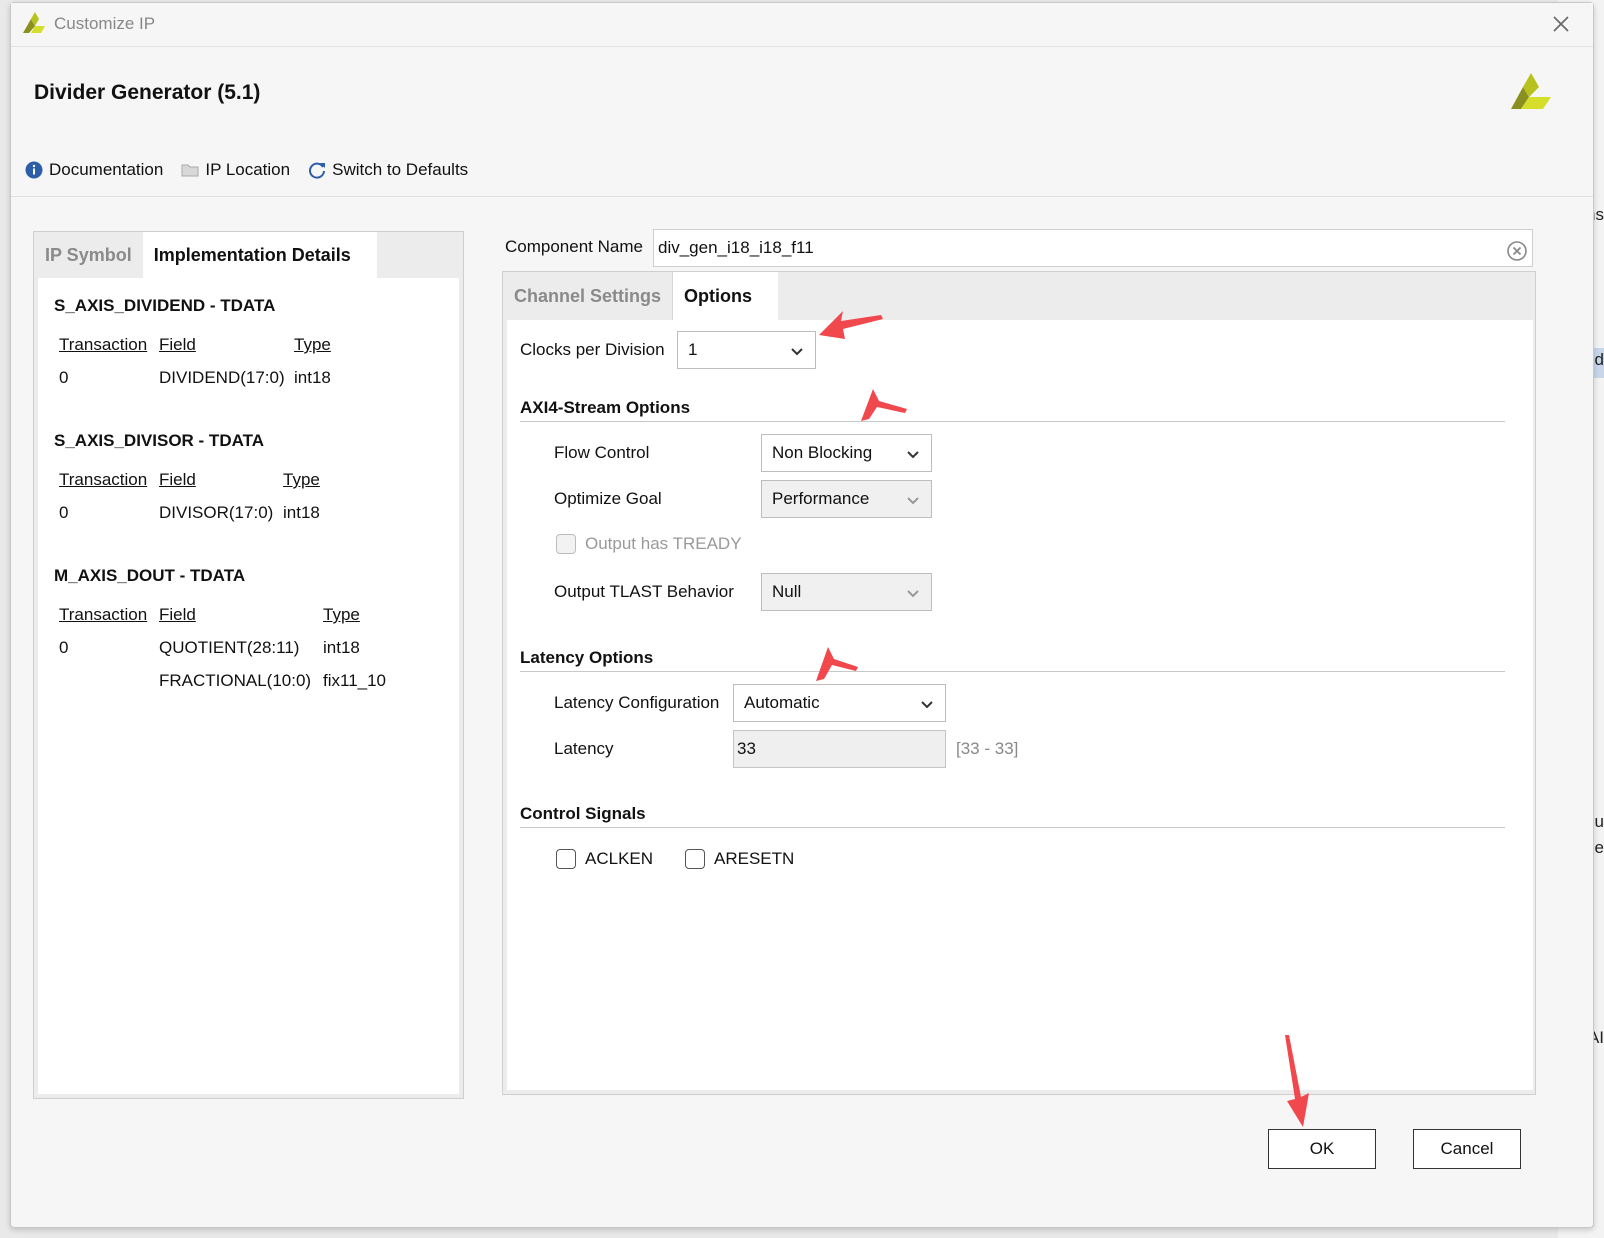 The image size is (1604, 1238). I want to click on switch-to-defaults-label: Switch to Defaults, so click(400, 169).